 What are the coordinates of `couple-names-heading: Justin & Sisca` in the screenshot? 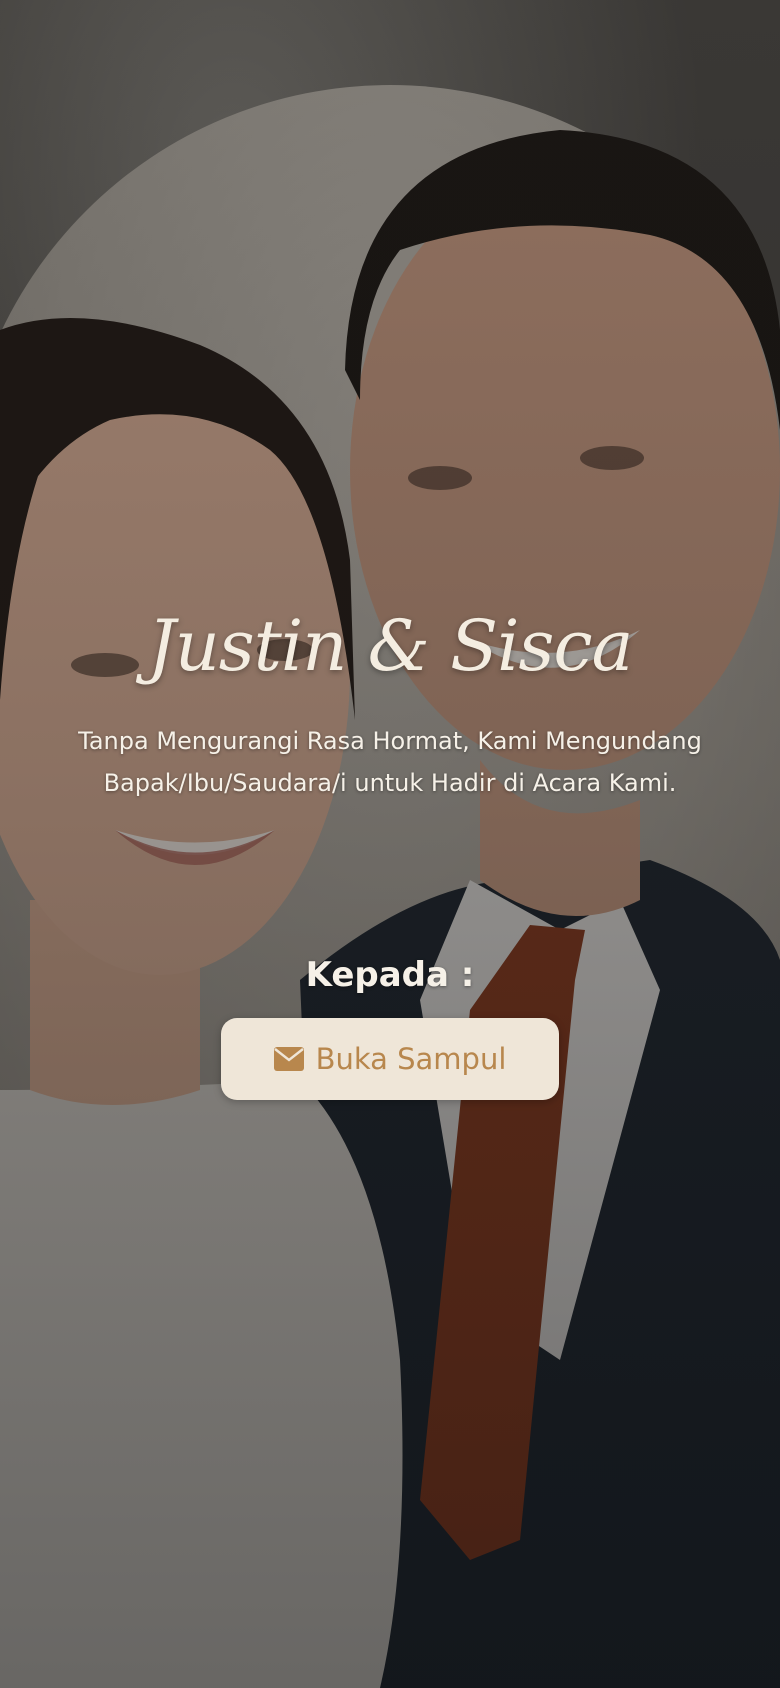 It's located at (390, 646).